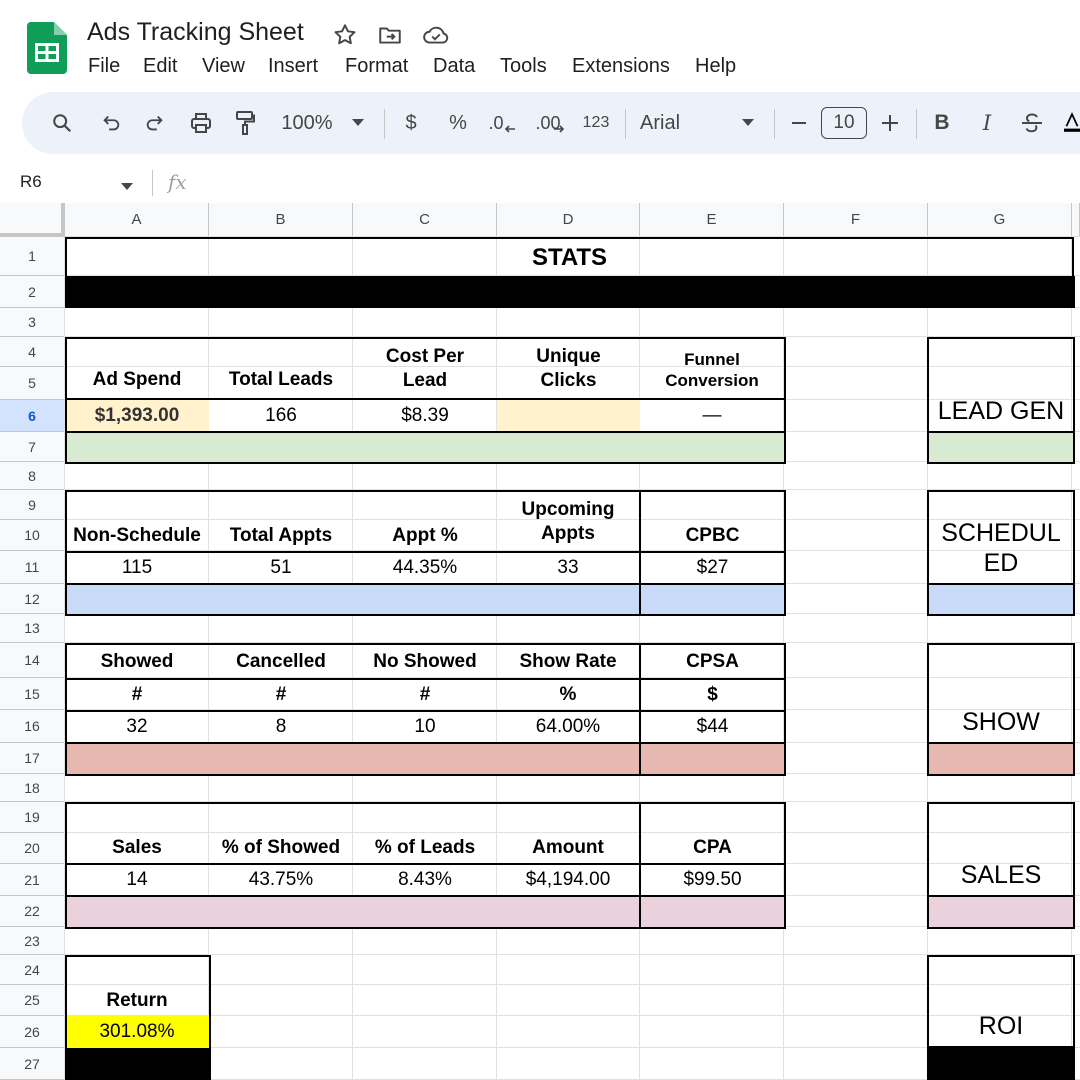  What do you see at coordinates (281, 661) in the screenshot?
I see `header-cancelled: Cancelled` at bounding box center [281, 661].